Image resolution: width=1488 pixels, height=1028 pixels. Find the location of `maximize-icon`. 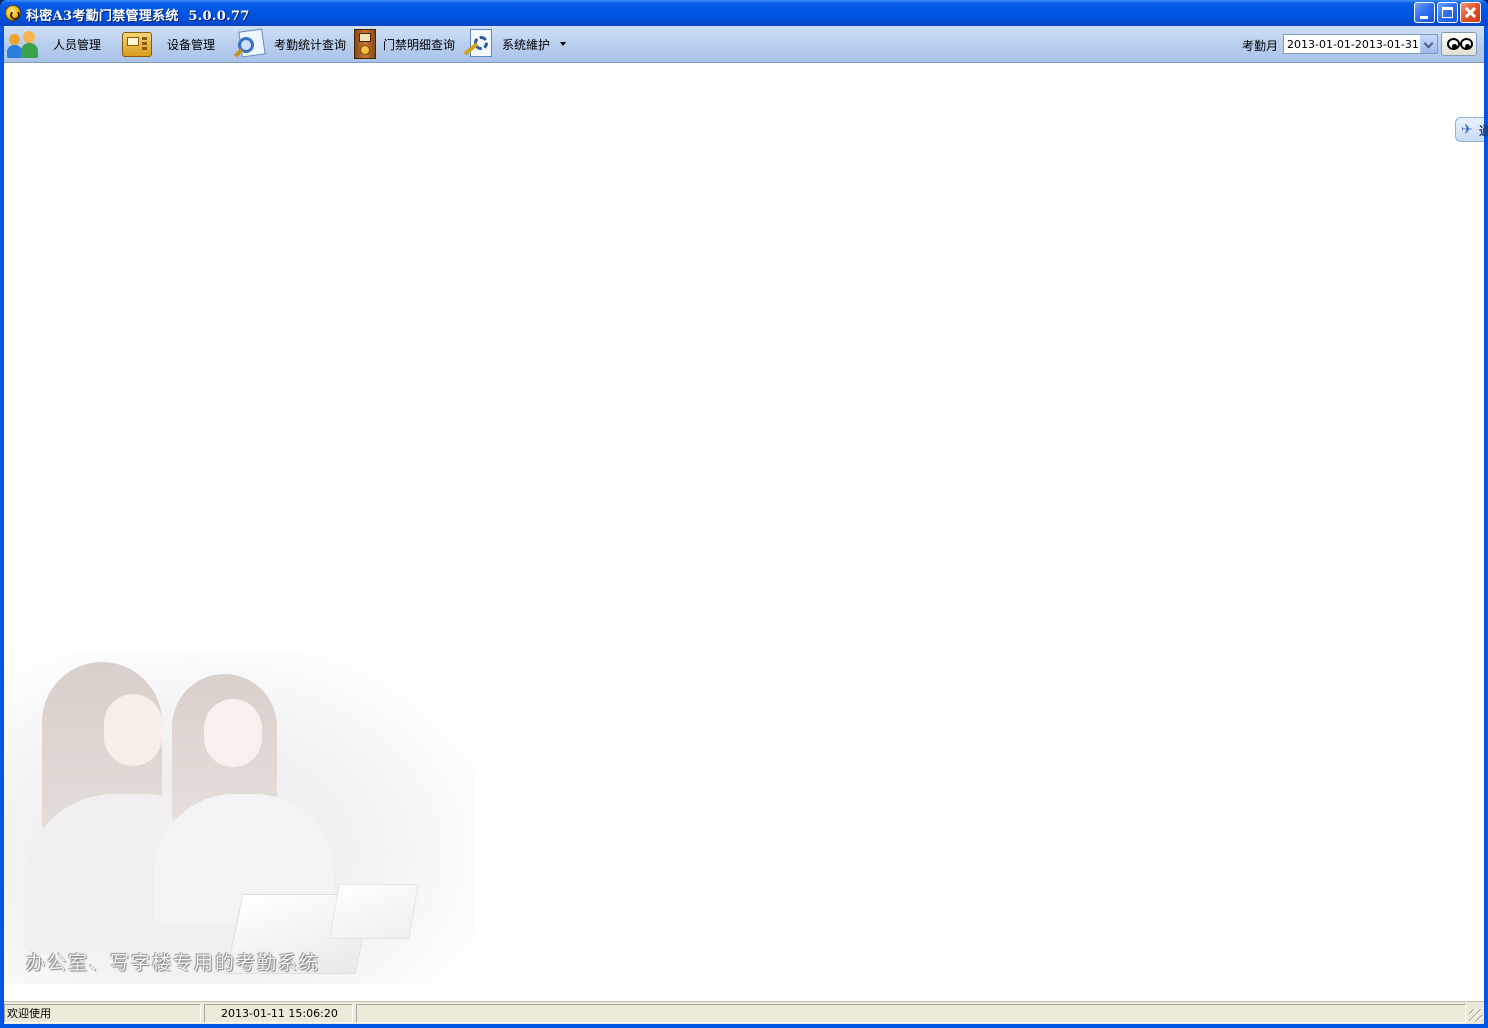

maximize-icon is located at coordinates (1447, 12).